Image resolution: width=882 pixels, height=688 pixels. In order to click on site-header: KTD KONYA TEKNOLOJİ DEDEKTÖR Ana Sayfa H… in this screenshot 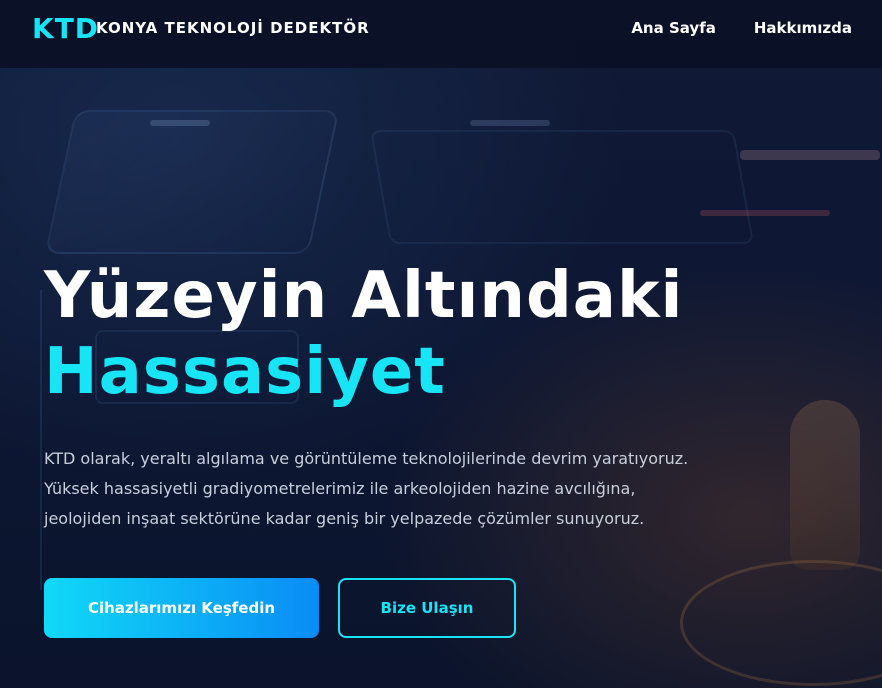, I will do `click(441, 34)`.